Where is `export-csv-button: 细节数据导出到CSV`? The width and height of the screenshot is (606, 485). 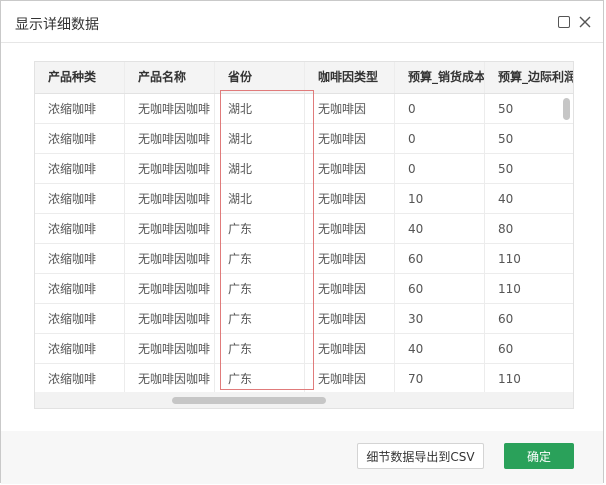 export-csv-button: 细节数据导出到CSV is located at coordinates (420, 456).